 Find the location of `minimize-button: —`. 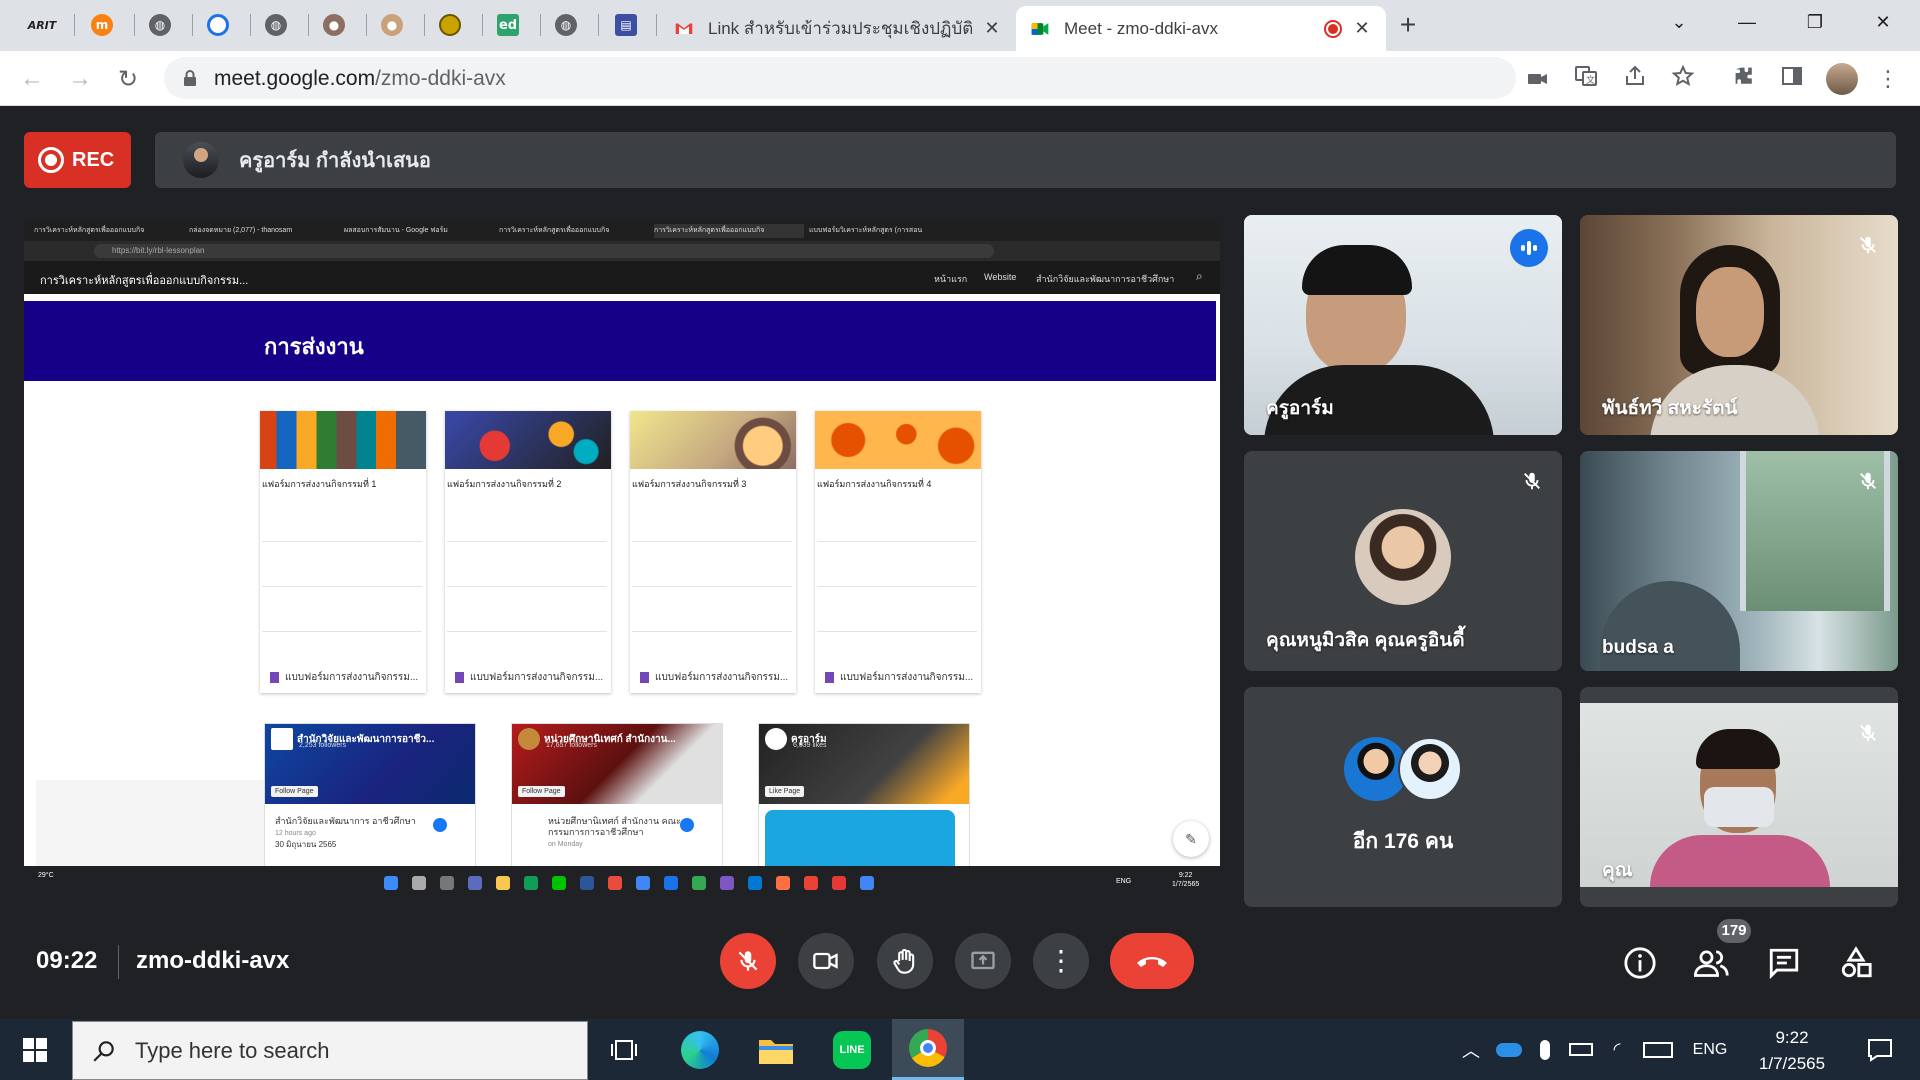

minimize-button: — is located at coordinates (1747, 22).